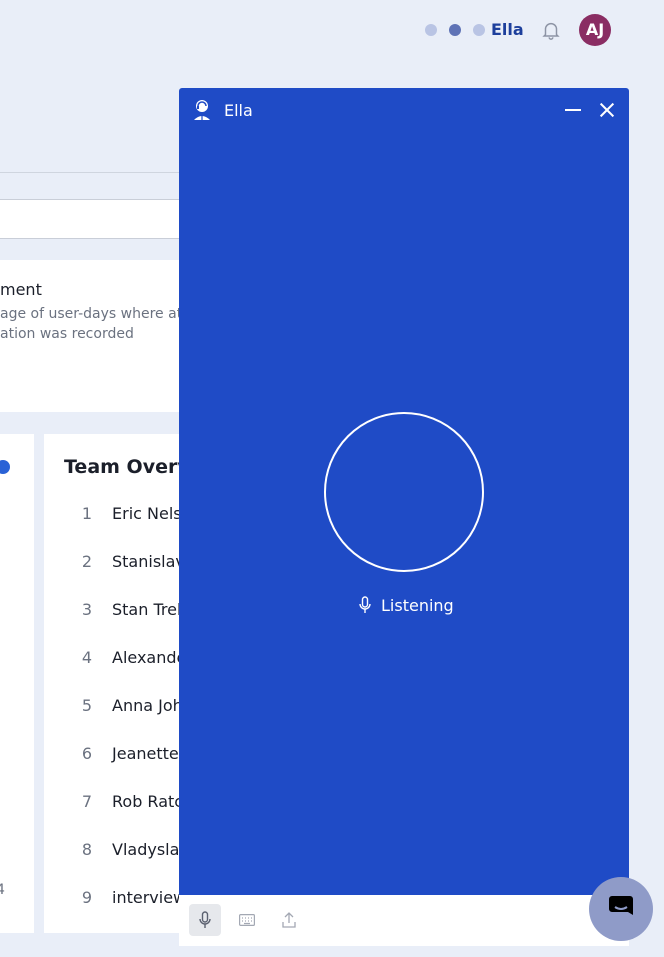  What do you see at coordinates (112, 768) in the screenshot?
I see `team-row: 6 Jeanette` at bounding box center [112, 768].